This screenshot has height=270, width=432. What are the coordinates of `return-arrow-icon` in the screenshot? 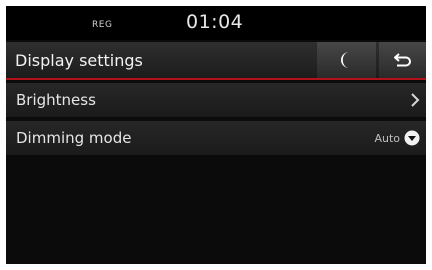 It's located at (402, 60).